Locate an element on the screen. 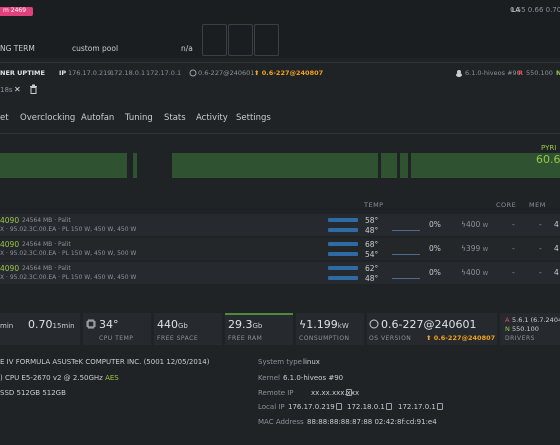 The image size is (560, 445). tabs-divider is located at coordinates (280, 133).